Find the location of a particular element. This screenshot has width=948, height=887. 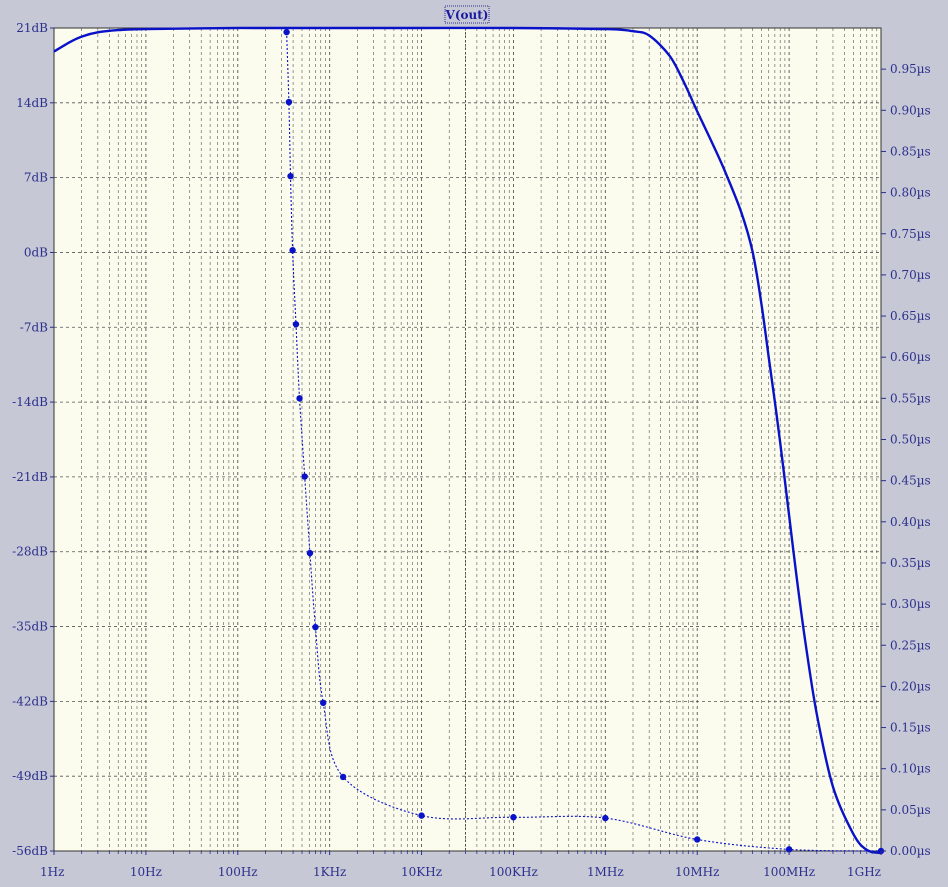

y-left-tick-label: -56dB is located at coordinates (30, 851).